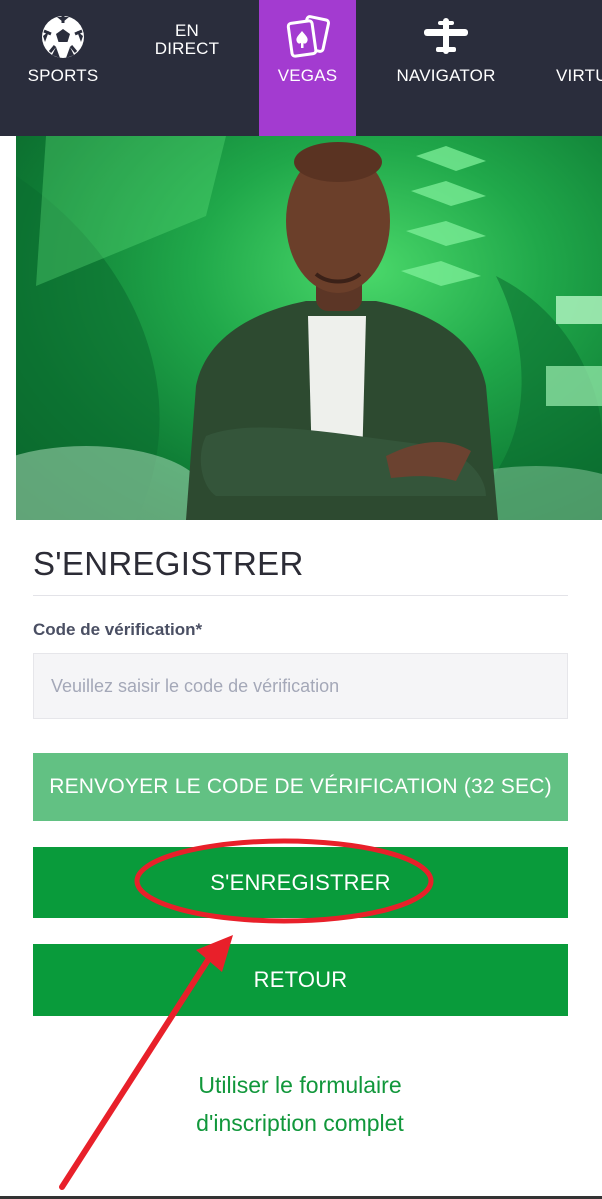  I want to click on nav-item-vegas: VEGAS, so click(307, 68).